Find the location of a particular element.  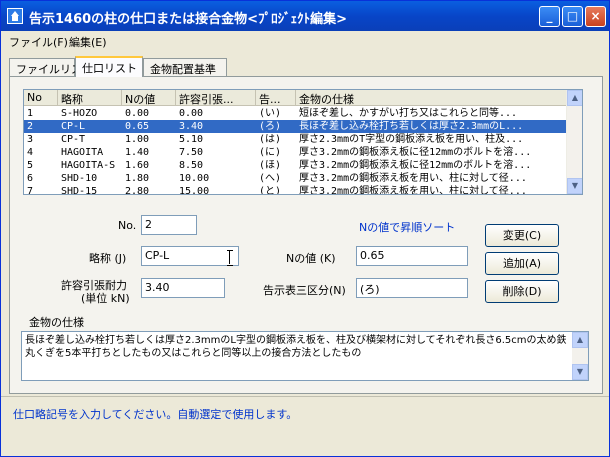

cell-kokuji: (ろ) is located at coordinates (270, 126).